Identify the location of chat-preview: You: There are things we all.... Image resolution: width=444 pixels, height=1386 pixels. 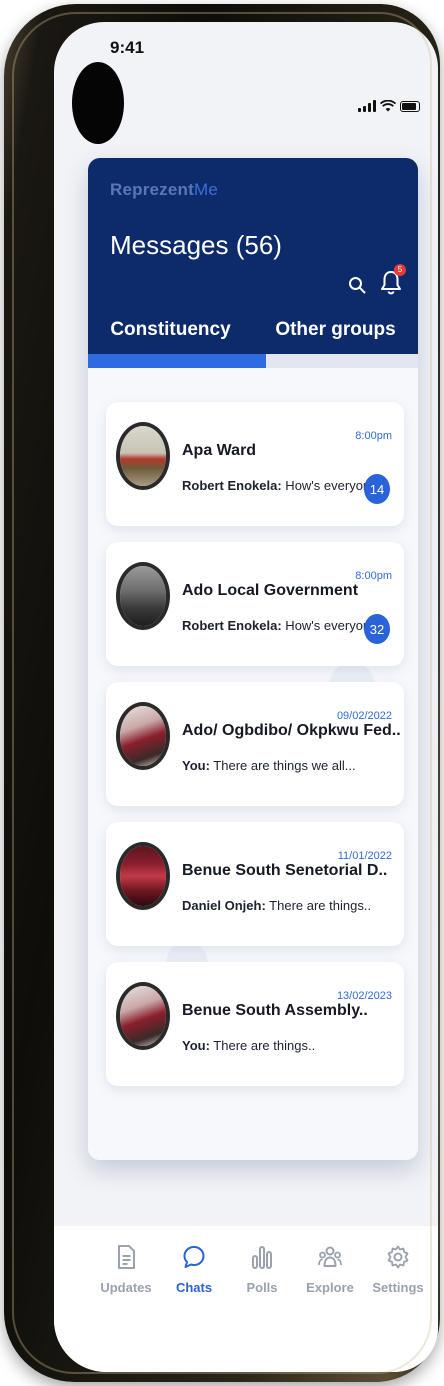
(269, 765).